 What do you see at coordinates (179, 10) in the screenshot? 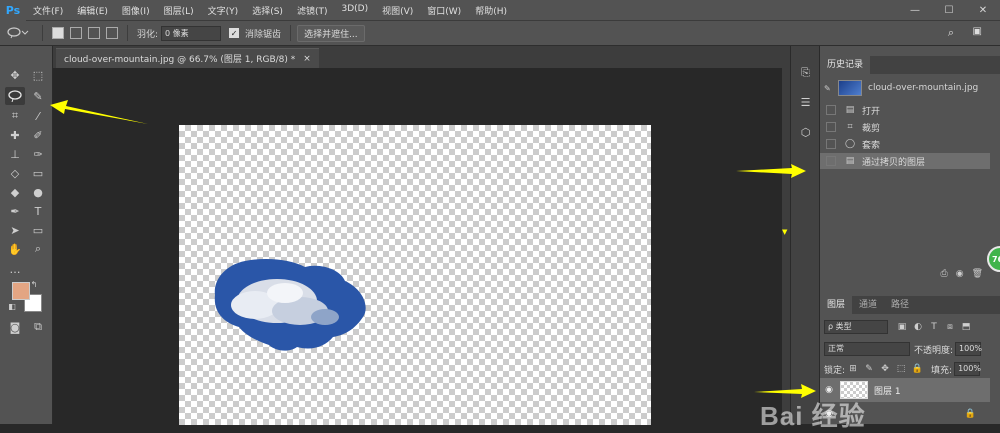
I see `menu-item: 图层(L)` at bounding box center [179, 10].